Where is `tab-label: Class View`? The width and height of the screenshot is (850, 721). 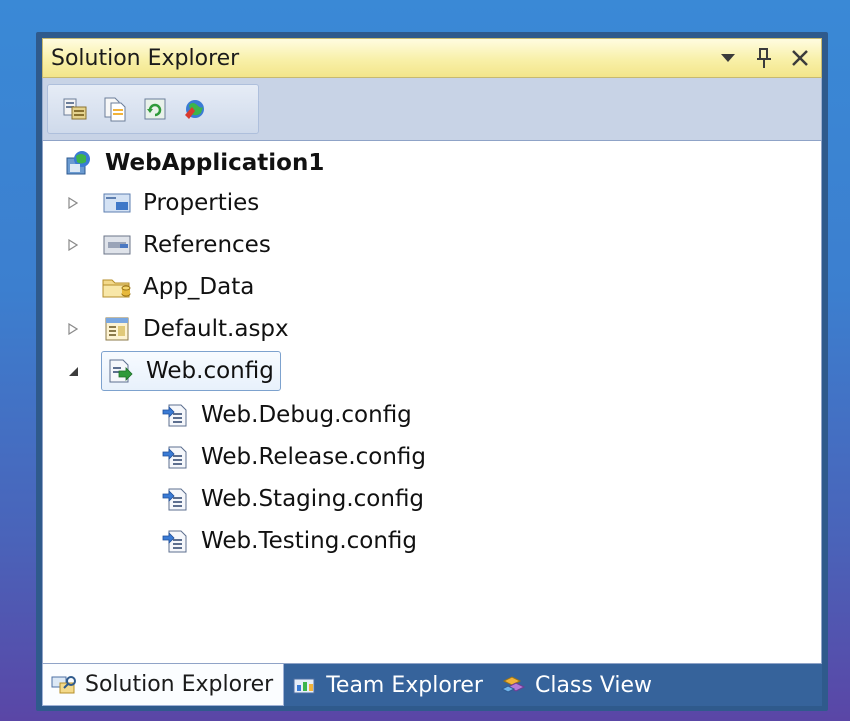 tab-label: Class View is located at coordinates (593, 685).